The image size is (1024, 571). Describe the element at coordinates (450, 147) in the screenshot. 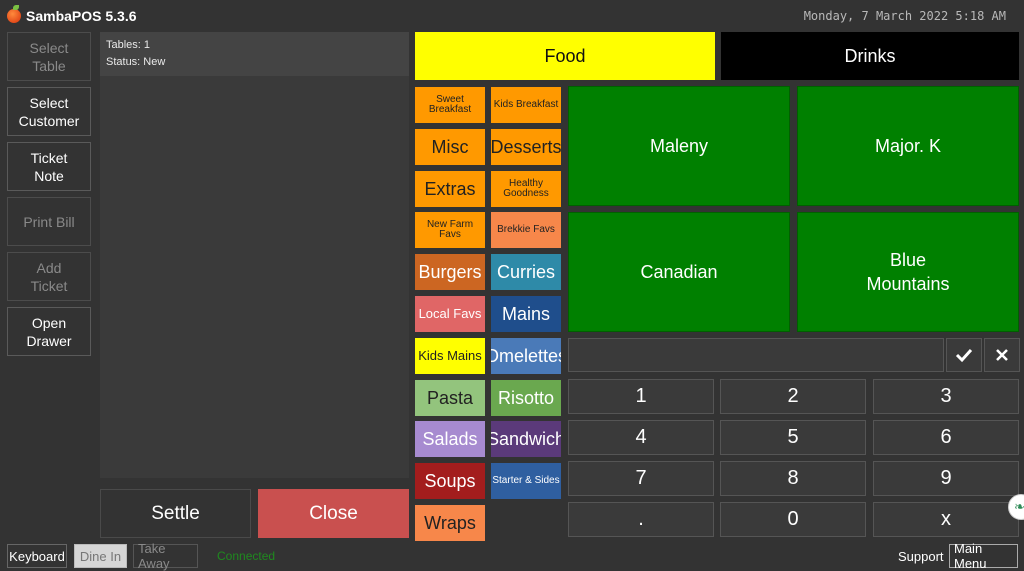

I see `category-misc: Misc` at that location.